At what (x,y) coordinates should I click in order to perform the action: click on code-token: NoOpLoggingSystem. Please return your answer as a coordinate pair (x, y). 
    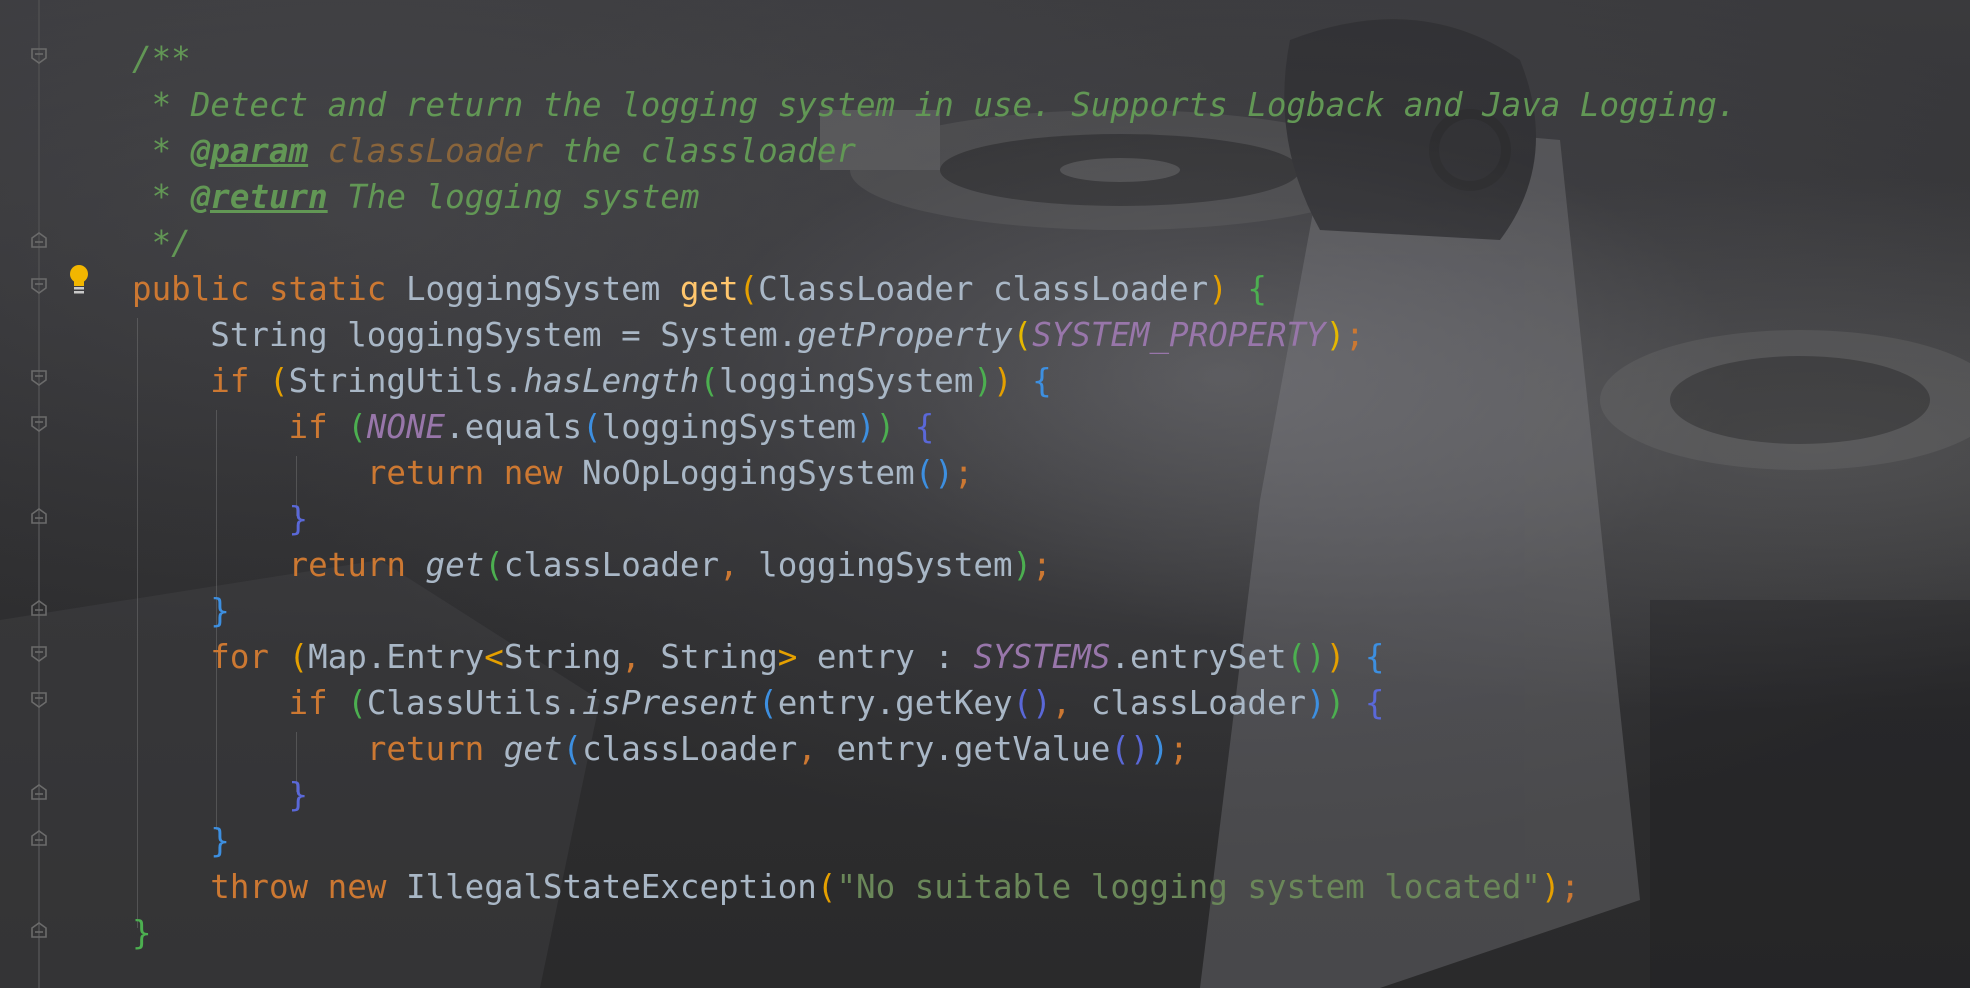
    Looking at the image, I should click on (748, 473).